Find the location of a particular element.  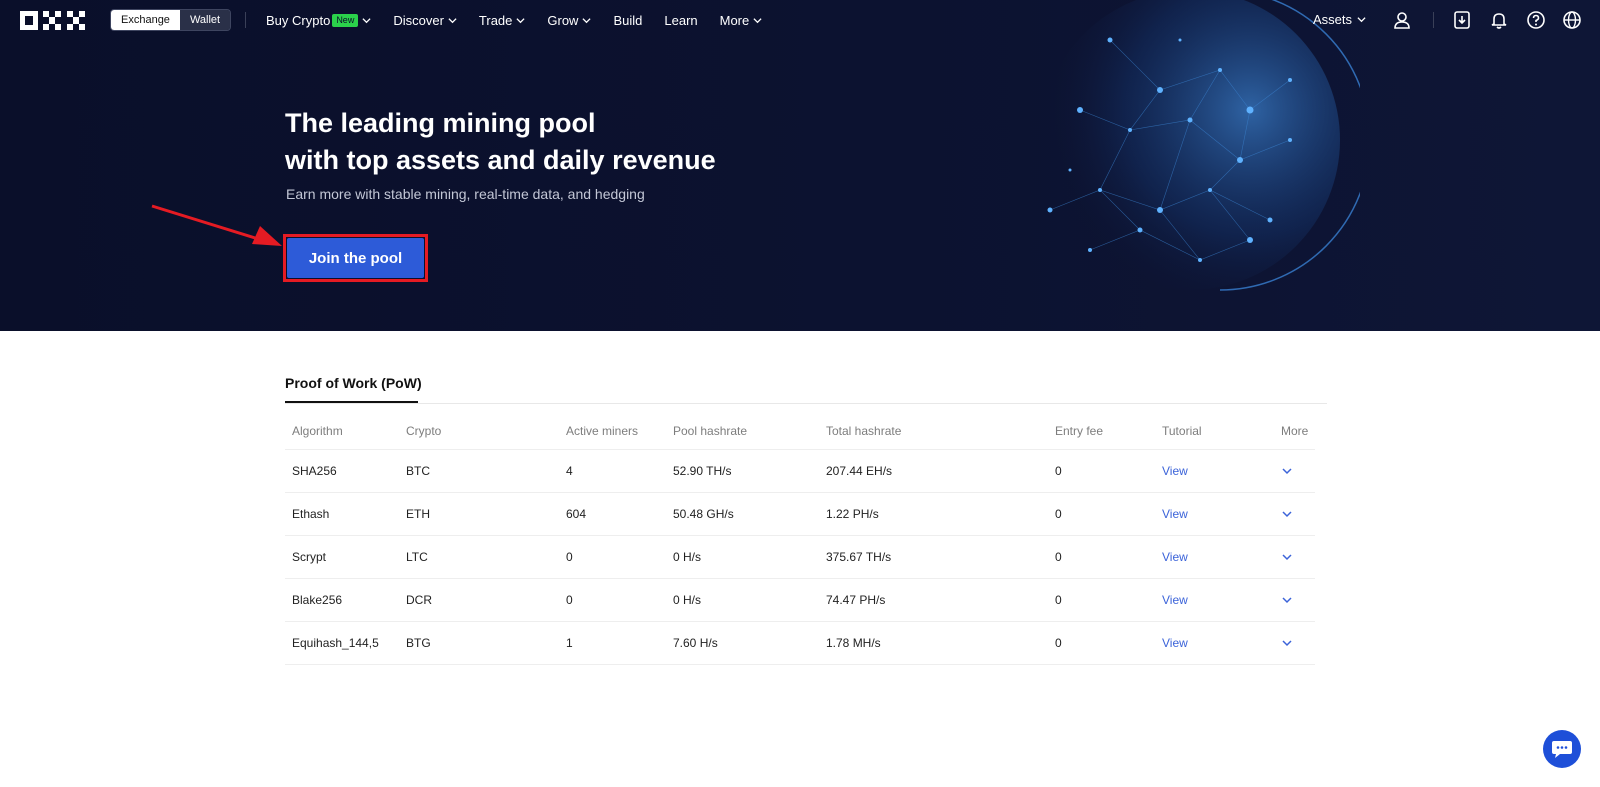

download-icon is located at coordinates (1462, 20).